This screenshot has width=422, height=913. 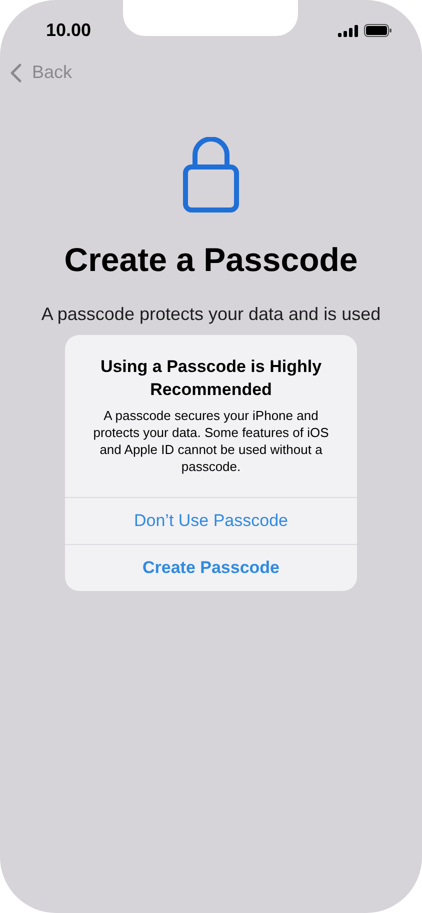 What do you see at coordinates (378, 30) in the screenshot?
I see `battery-icon` at bounding box center [378, 30].